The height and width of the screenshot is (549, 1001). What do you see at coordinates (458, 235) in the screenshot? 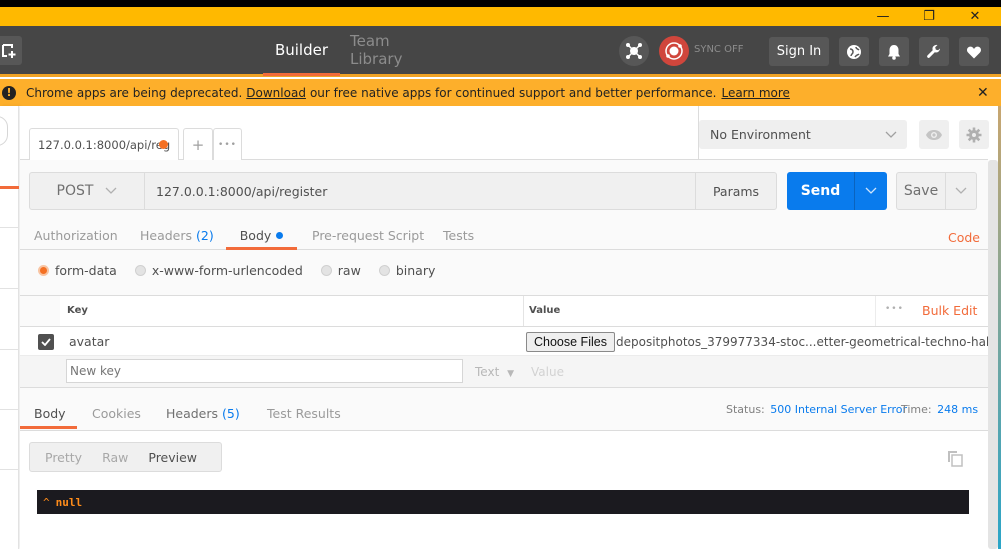
I see `tab-tests: Tests` at bounding box center [458, 235].